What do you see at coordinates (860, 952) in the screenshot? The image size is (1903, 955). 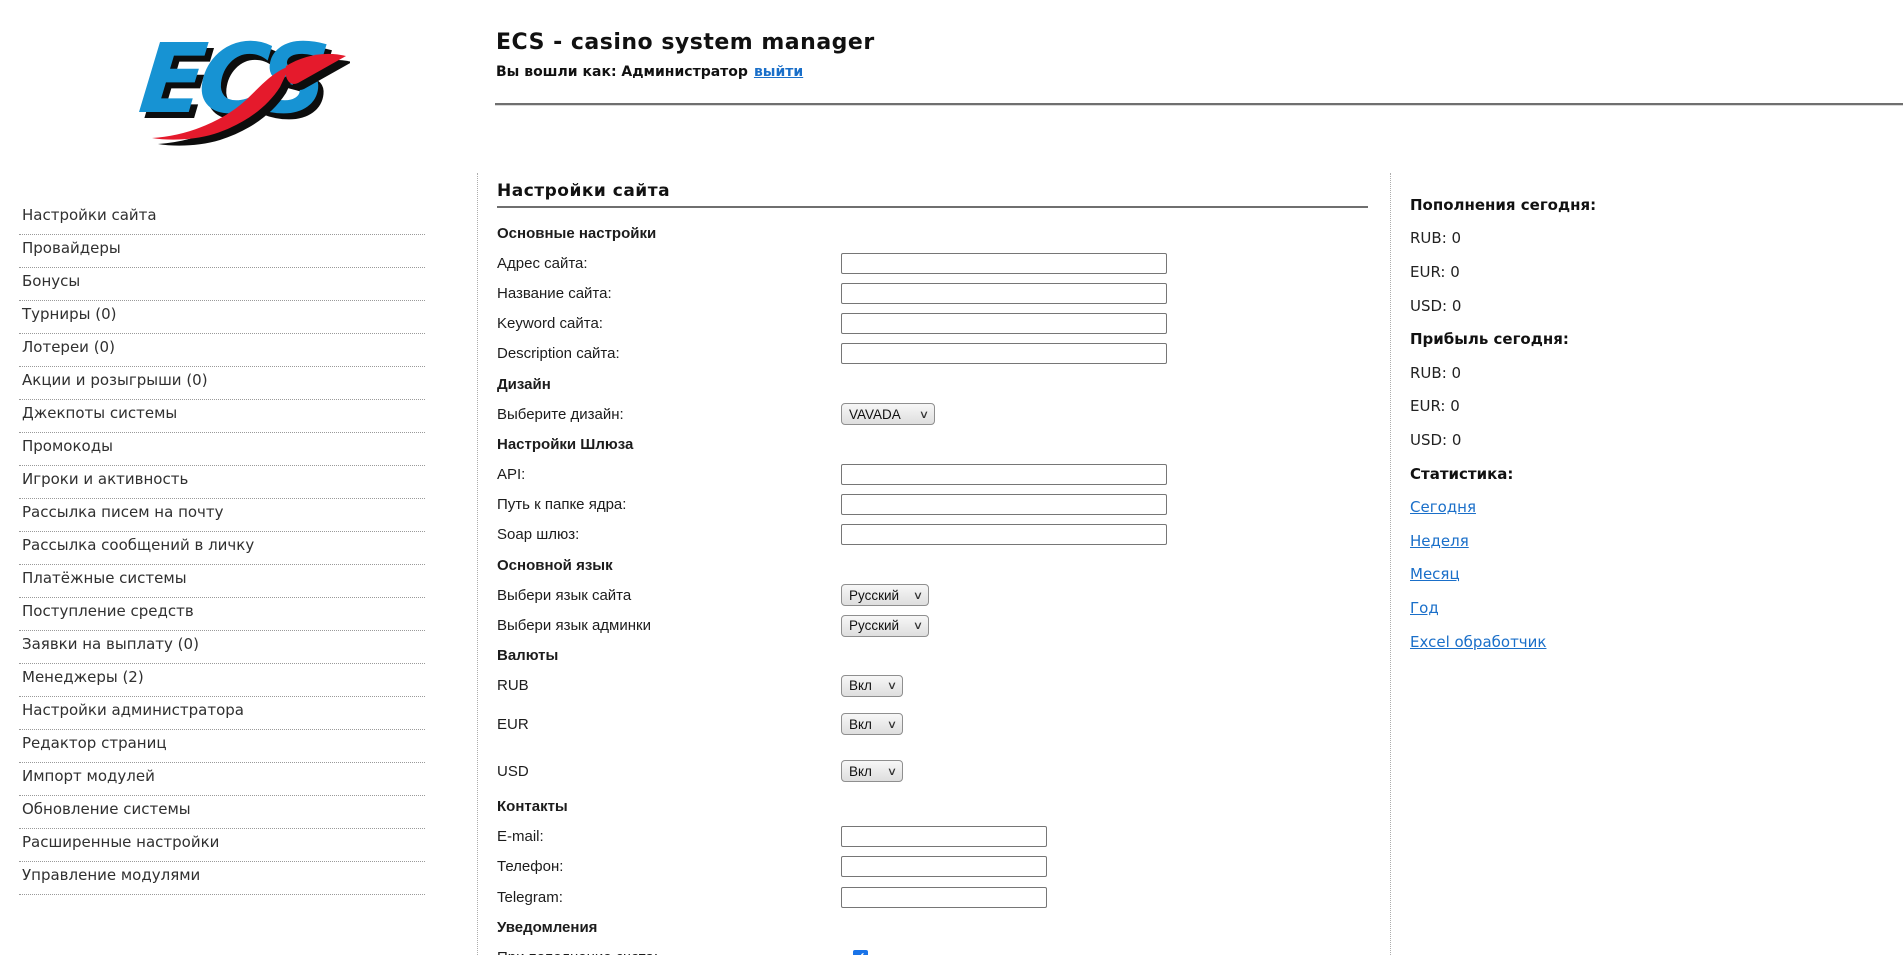 I see `notification-checkbox: ✓` at bounding box center [860, 952].